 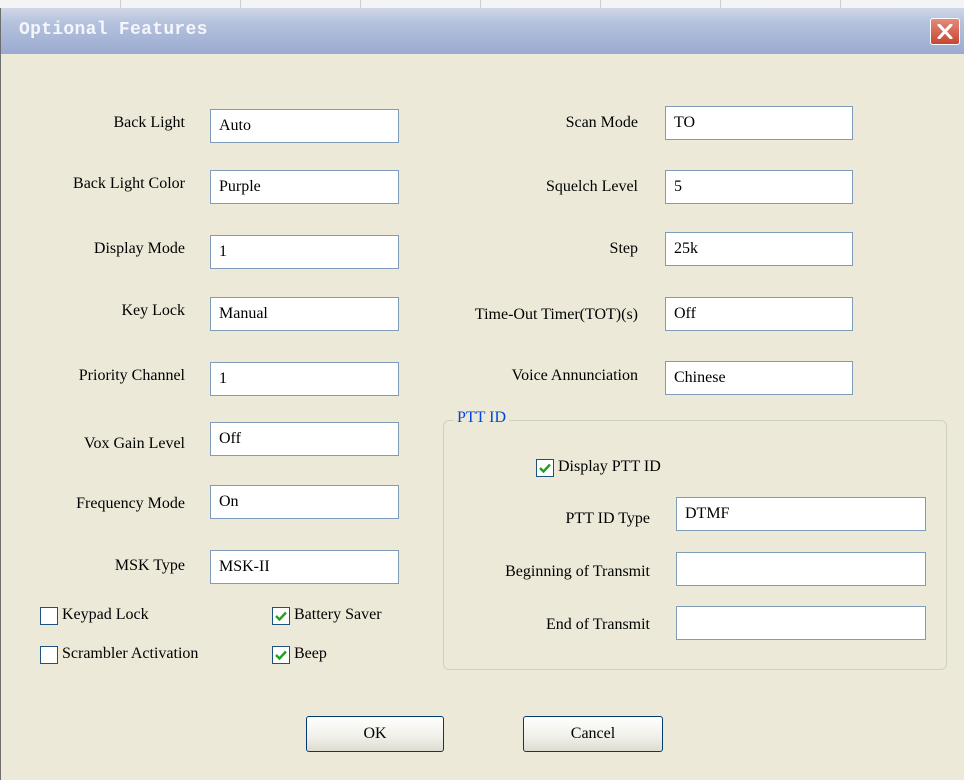 What do you see at coordinates (153, 310) in the screenshot?
I see `key-lock-label: Key Lock` at bounding box center [153, 310].